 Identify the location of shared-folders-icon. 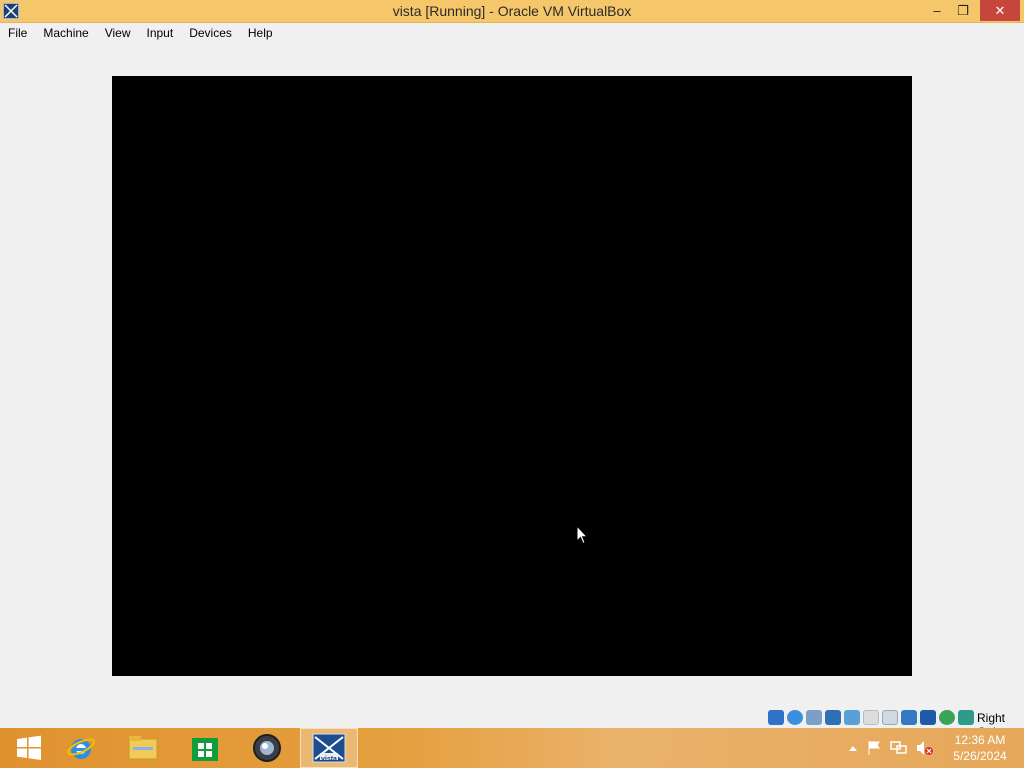
(871, 717).